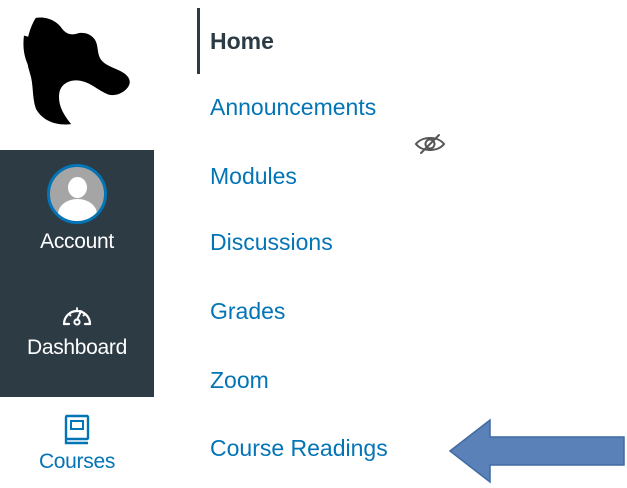 The width and height of the screenshot is (627, 488). What do you see at coordinates (77, 347) in the screenshot?
I see `dashboard-label: Dashboard` at bounding box center [77, 347].